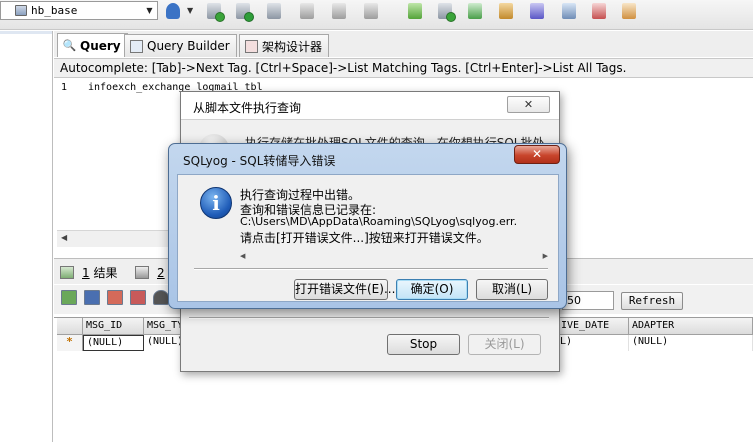 This screenshot has width=753, height=442. Describe the element at coordinates (432, 289) in the screenshot. I see `ok-button: 确定(O)` at that location.